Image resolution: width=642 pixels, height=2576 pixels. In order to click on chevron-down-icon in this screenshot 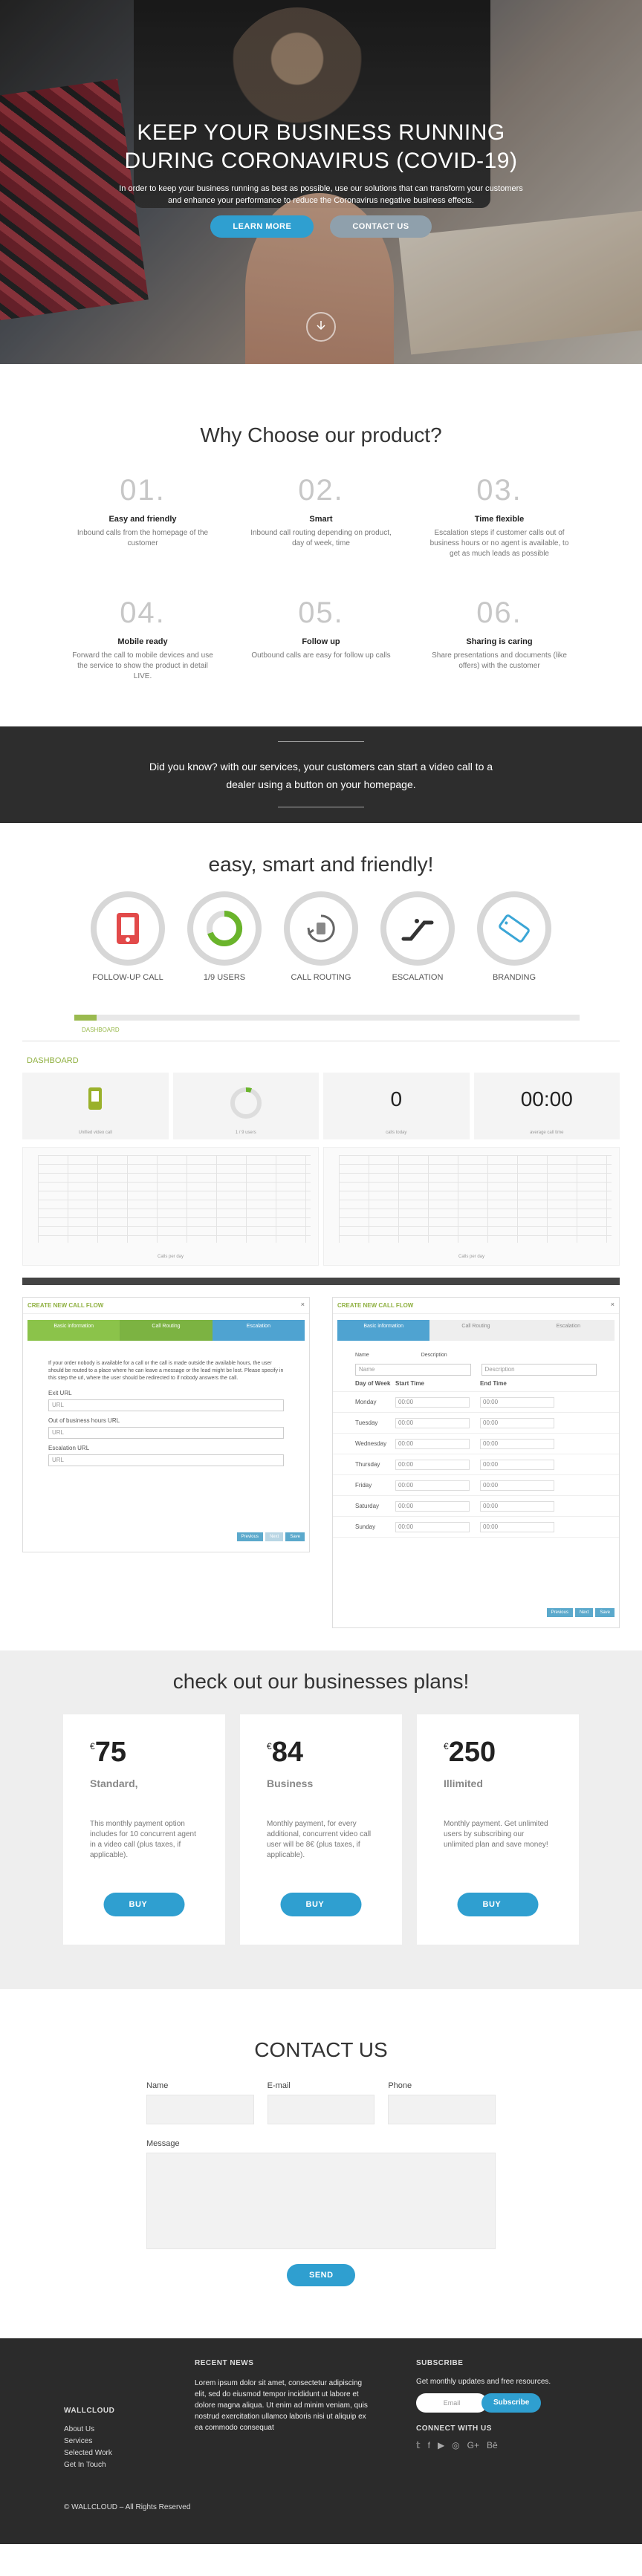, I will do `click(321, 327)`.